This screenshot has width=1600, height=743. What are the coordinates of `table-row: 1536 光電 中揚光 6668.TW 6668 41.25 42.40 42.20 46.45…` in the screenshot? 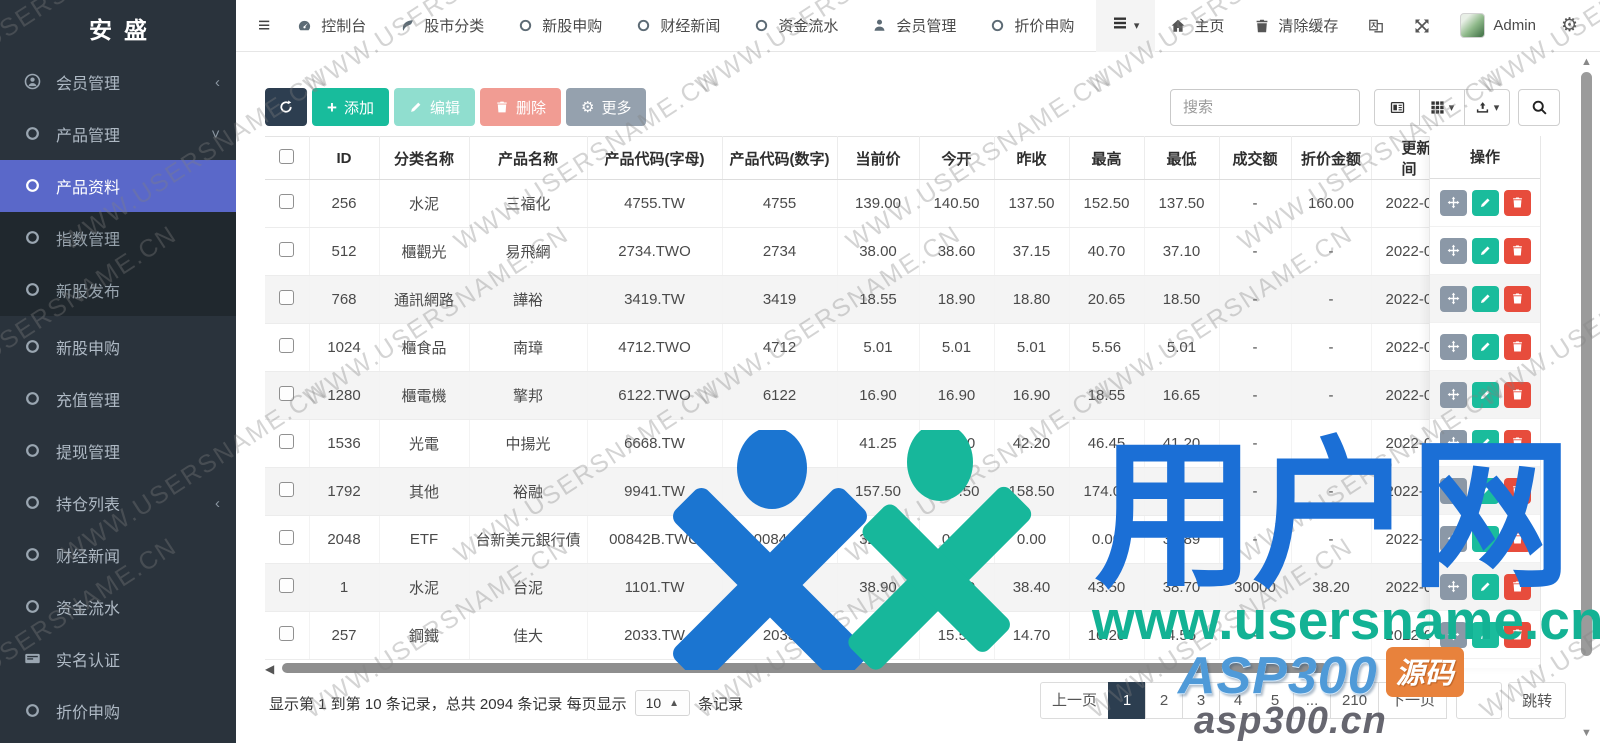 It's located at (863, 443).